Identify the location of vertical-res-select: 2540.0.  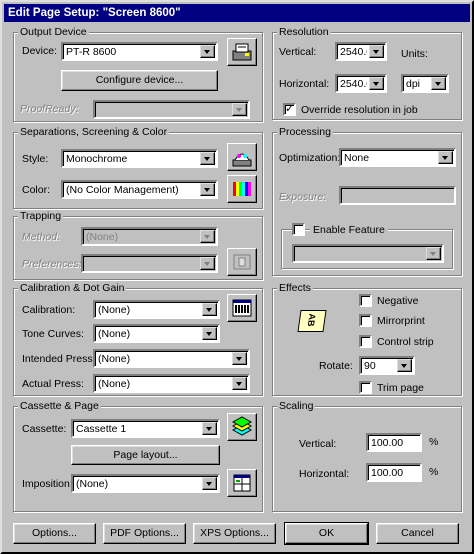
(361, 51).